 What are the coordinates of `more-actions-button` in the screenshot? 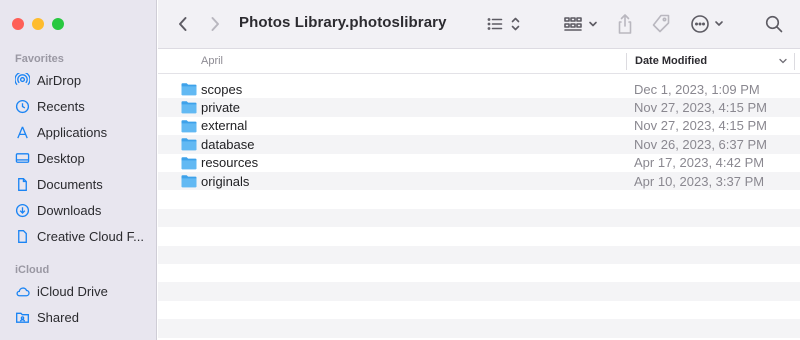 It's located at (708, 24).